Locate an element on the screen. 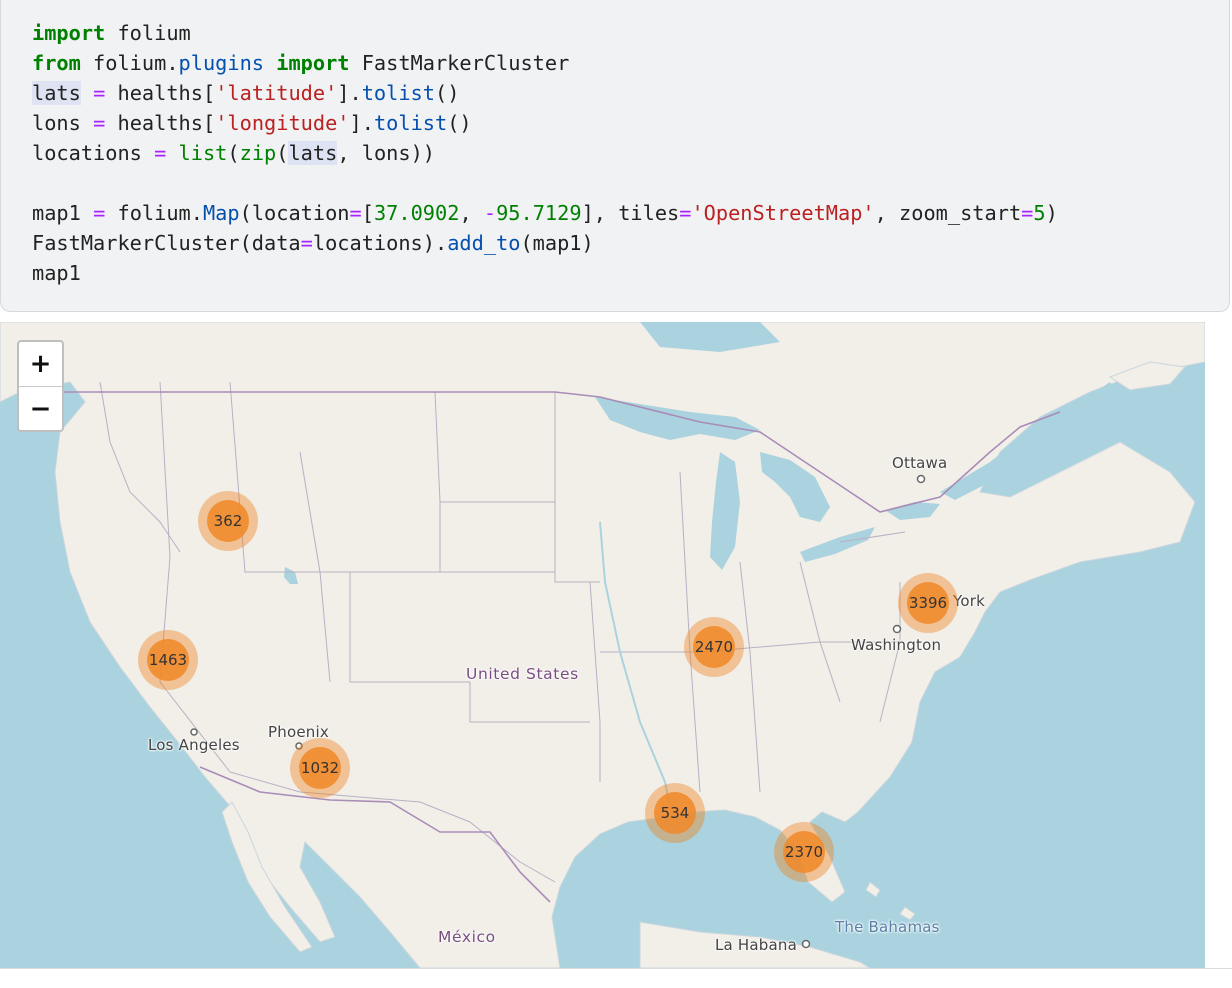 The height and width of the screenshot is (988, 1232). code-token: 95.7129 is located at coordinates (539, 213).